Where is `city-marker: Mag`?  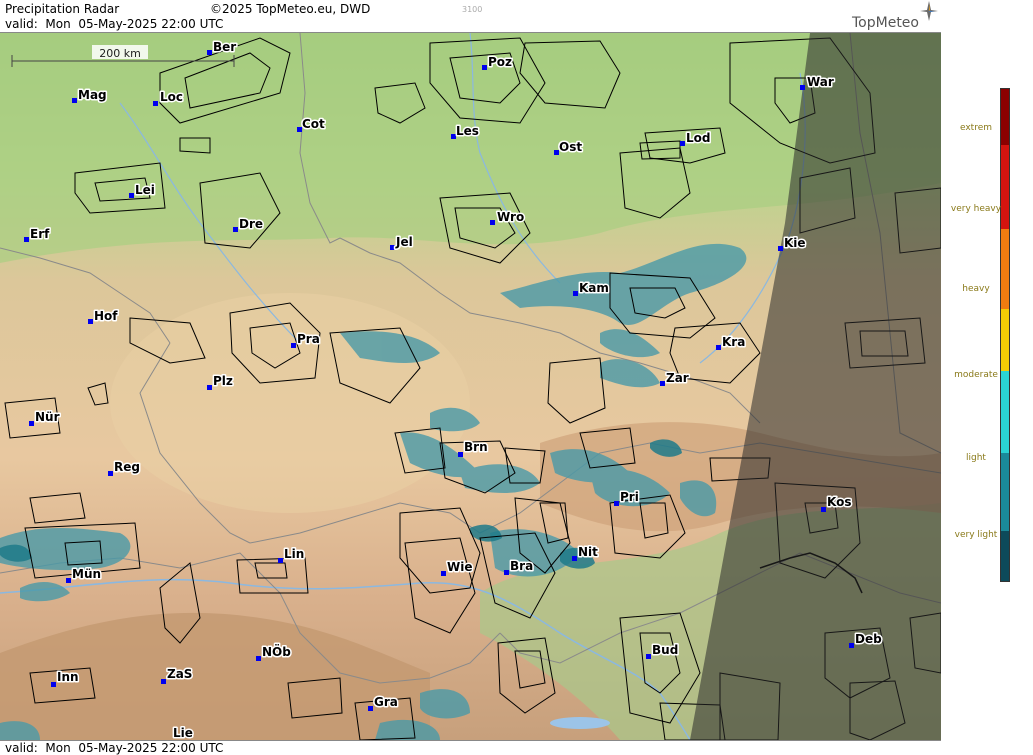
city-marker: Mag is located at coordinates (90, 95).